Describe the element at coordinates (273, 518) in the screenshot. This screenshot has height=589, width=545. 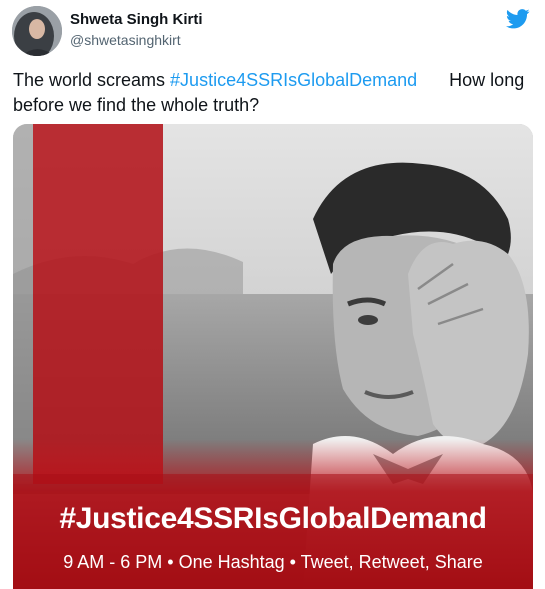
I see `banner-hashtag: #Justice4SSRIsGlobalDemand` at that location.